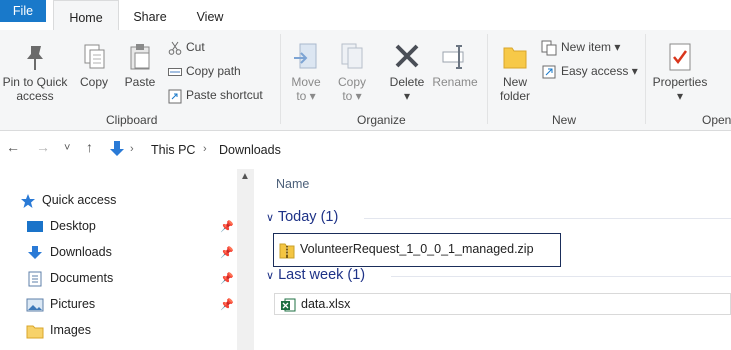 The image size is (731, 350). I want to click on move-to-label-line2: to, so click(301, 96).